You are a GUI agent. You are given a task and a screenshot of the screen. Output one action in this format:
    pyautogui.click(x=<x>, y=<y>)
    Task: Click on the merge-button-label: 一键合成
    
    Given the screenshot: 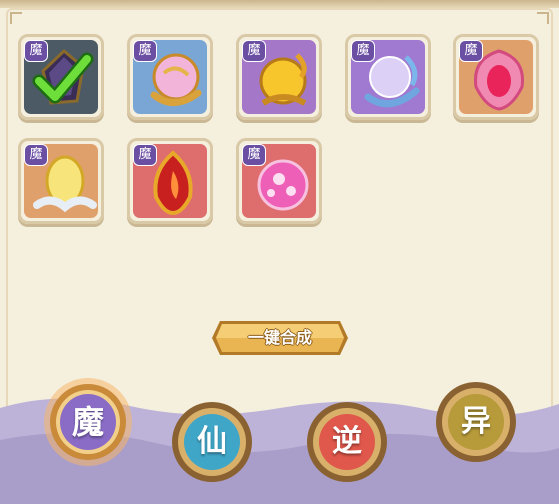 What is the action you would take?
    pyautogui.click(x=279, y=337)
    